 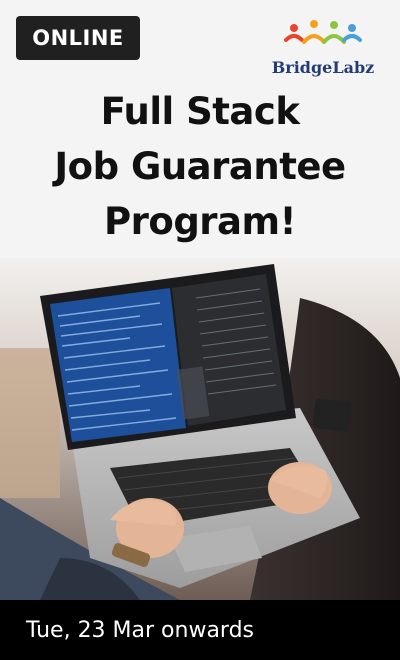 I want to click on headline-line-1: Full Stack, so click(x=200, y=111).